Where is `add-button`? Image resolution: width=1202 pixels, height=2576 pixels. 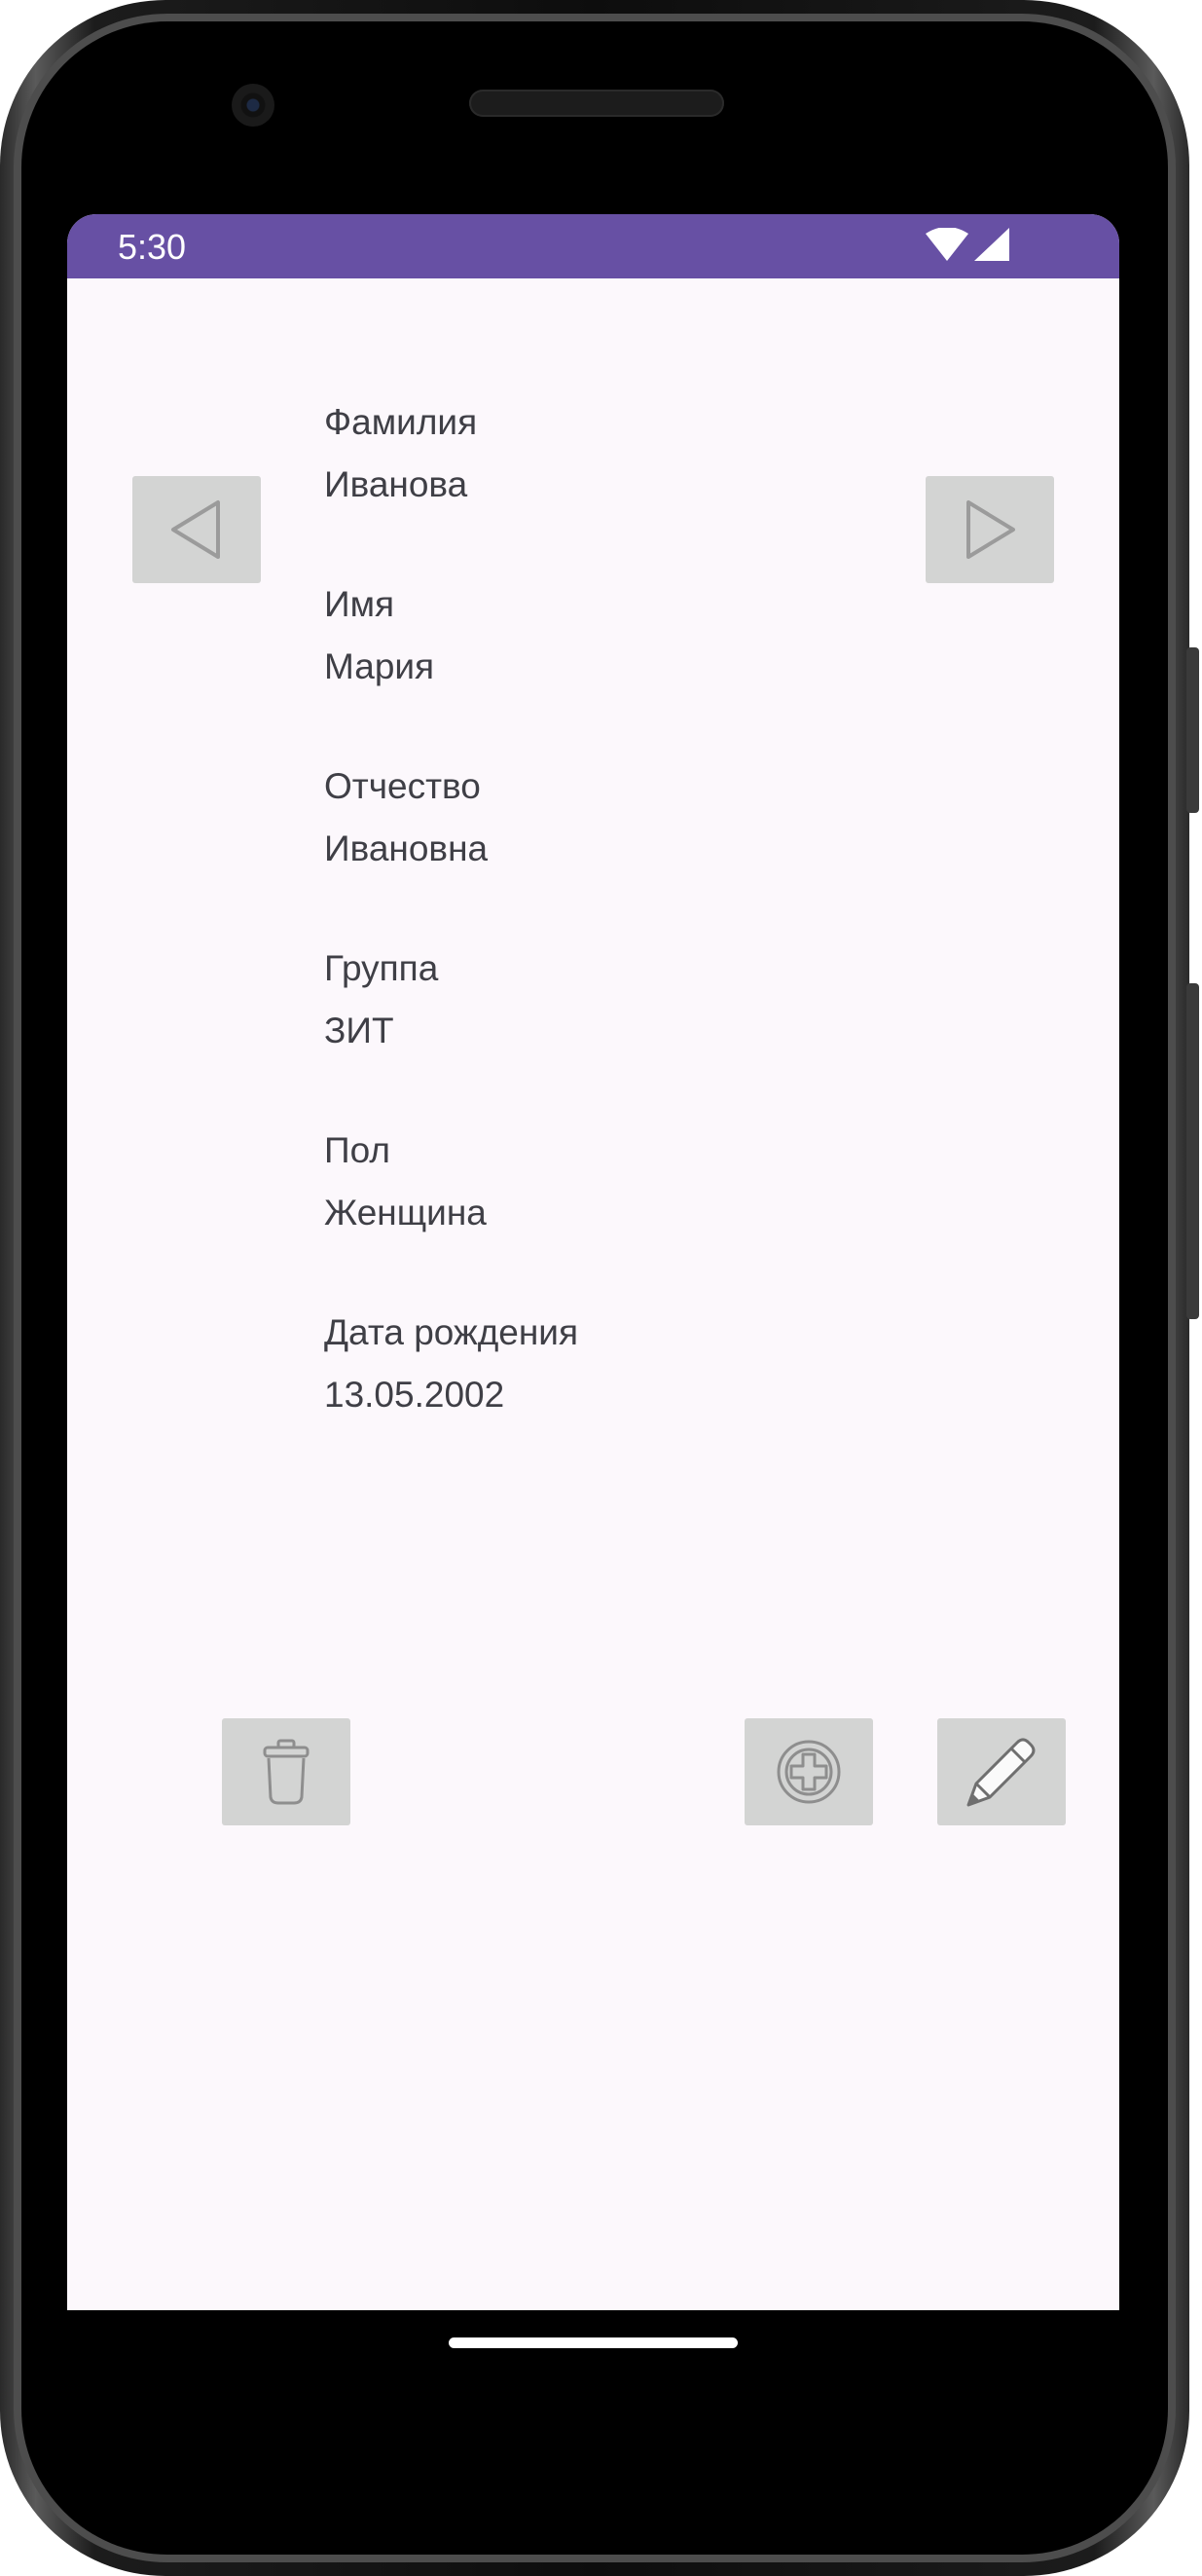
add-button is located at coordinates (809, 1771).